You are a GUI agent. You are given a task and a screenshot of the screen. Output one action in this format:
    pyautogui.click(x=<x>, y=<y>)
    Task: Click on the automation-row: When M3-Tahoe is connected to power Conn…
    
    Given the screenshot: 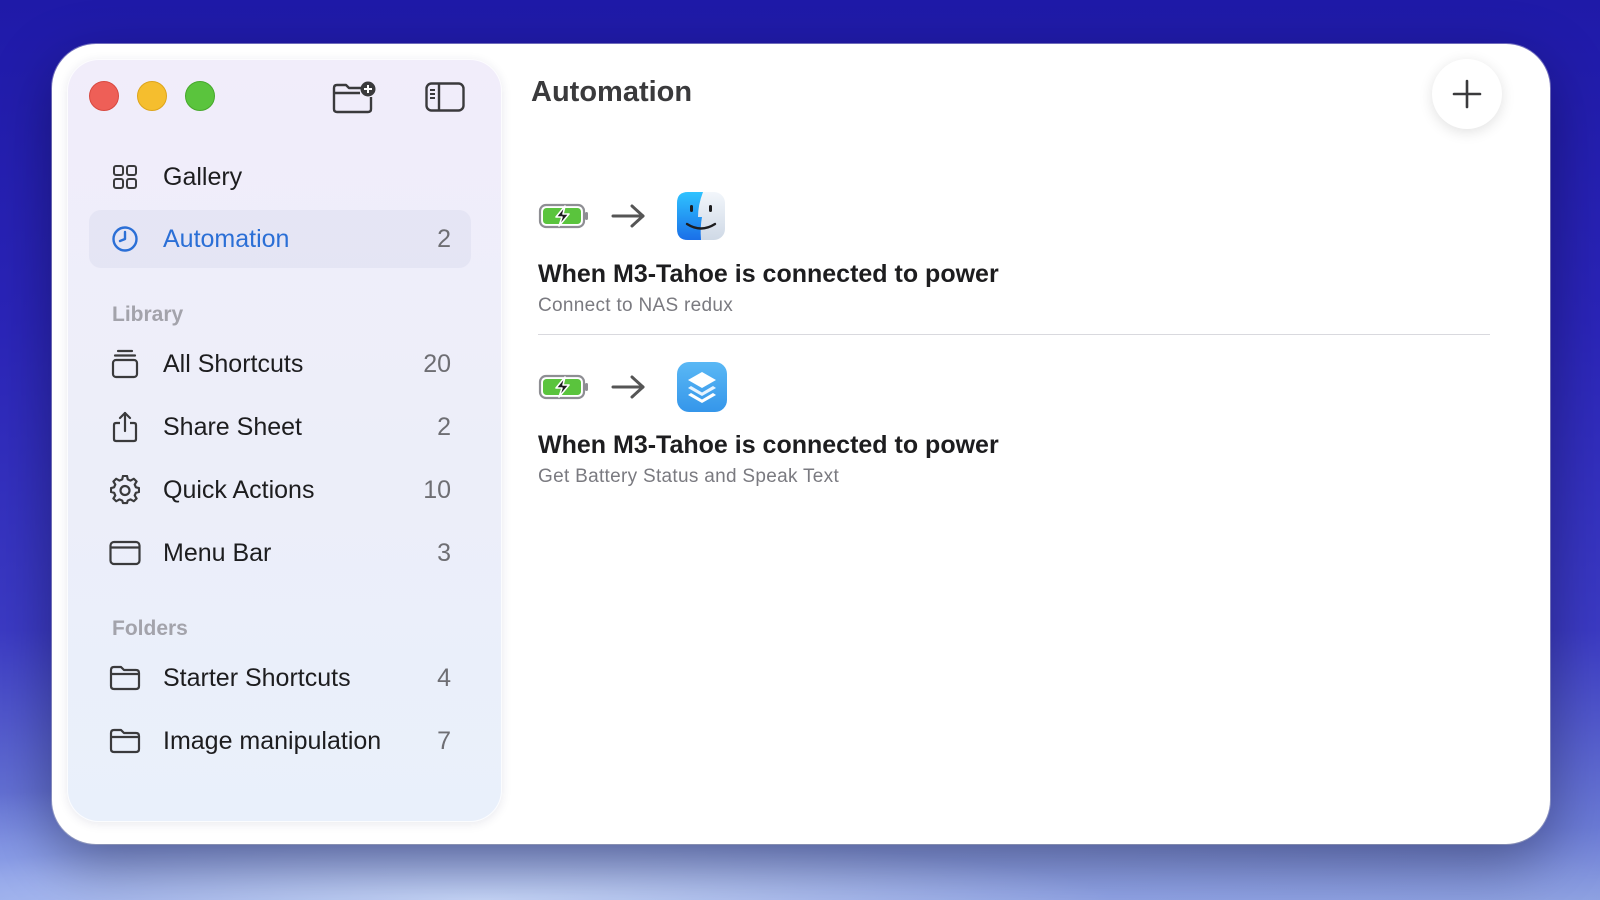 What is the action you would take?
    pyautogui.click(x=1014, y=252)
    